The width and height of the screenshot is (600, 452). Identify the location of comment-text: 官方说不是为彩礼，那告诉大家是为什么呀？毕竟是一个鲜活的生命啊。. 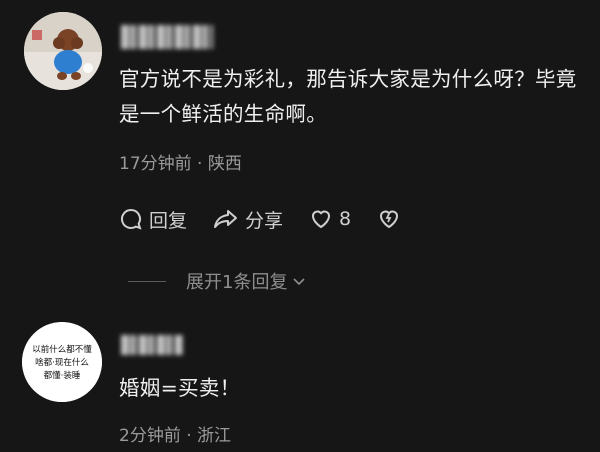
(348, 96).